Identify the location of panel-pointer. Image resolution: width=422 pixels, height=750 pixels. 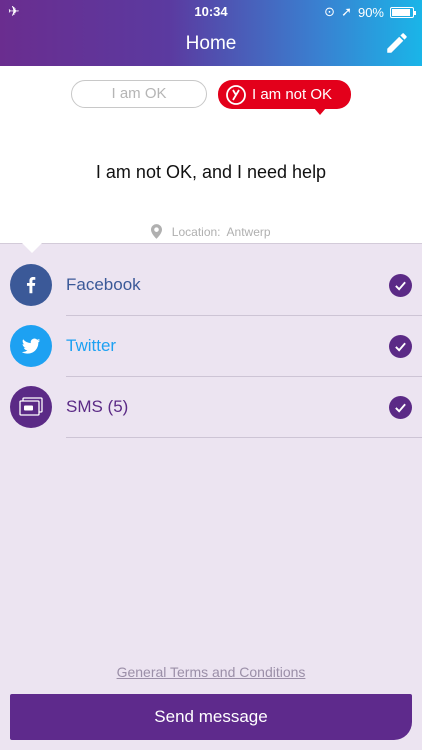
(32, 248).